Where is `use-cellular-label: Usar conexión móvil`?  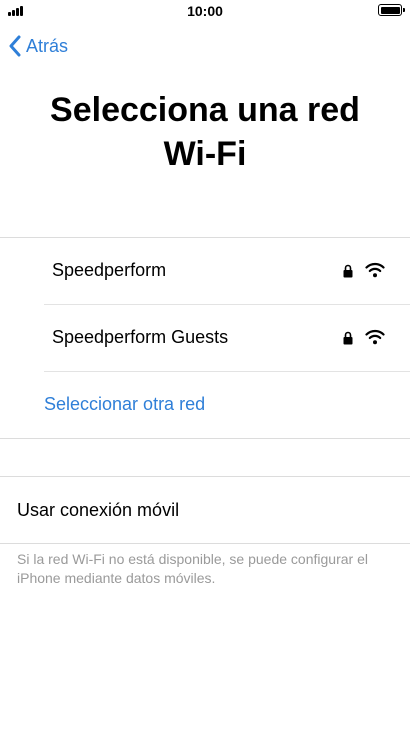 use-cellular-label: Usar conexión móvil is located at coordinates (98, 510).